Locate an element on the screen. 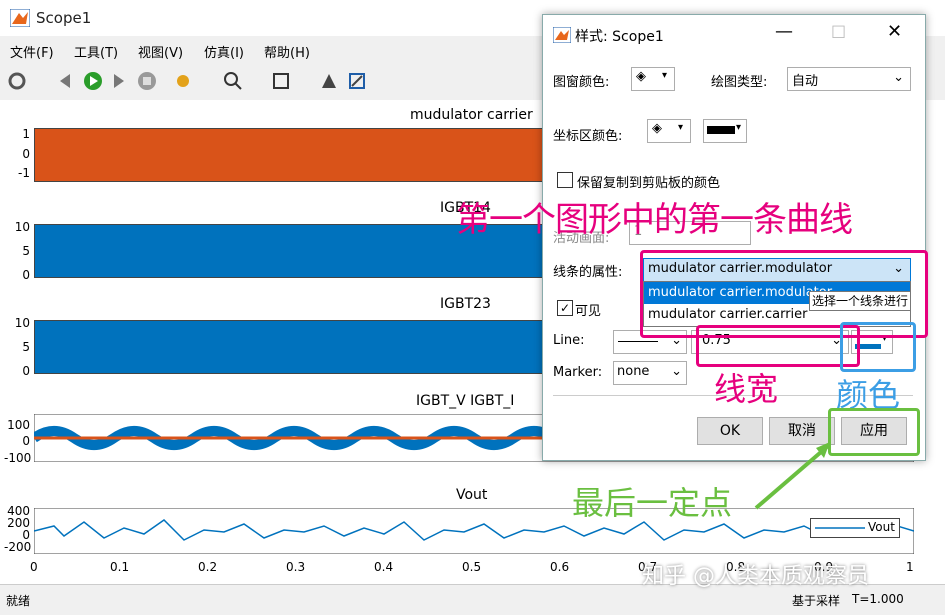  status-mode: 基于采样 is located at coordinates (816, 601).